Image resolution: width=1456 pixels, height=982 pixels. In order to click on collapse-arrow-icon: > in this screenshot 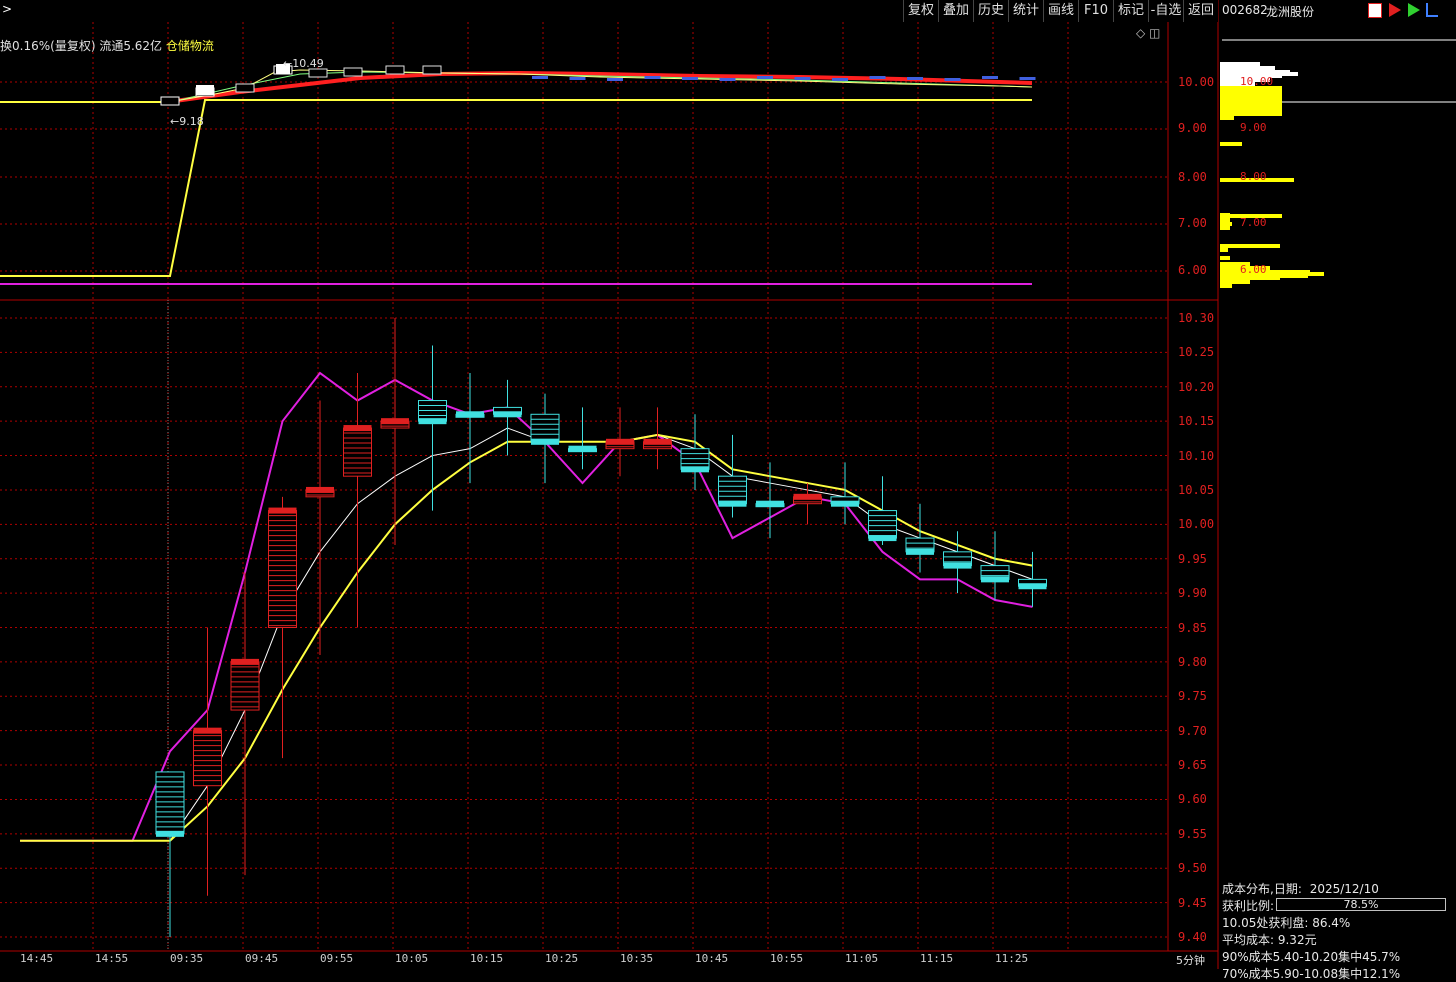, I will do `click(7, 9)`.